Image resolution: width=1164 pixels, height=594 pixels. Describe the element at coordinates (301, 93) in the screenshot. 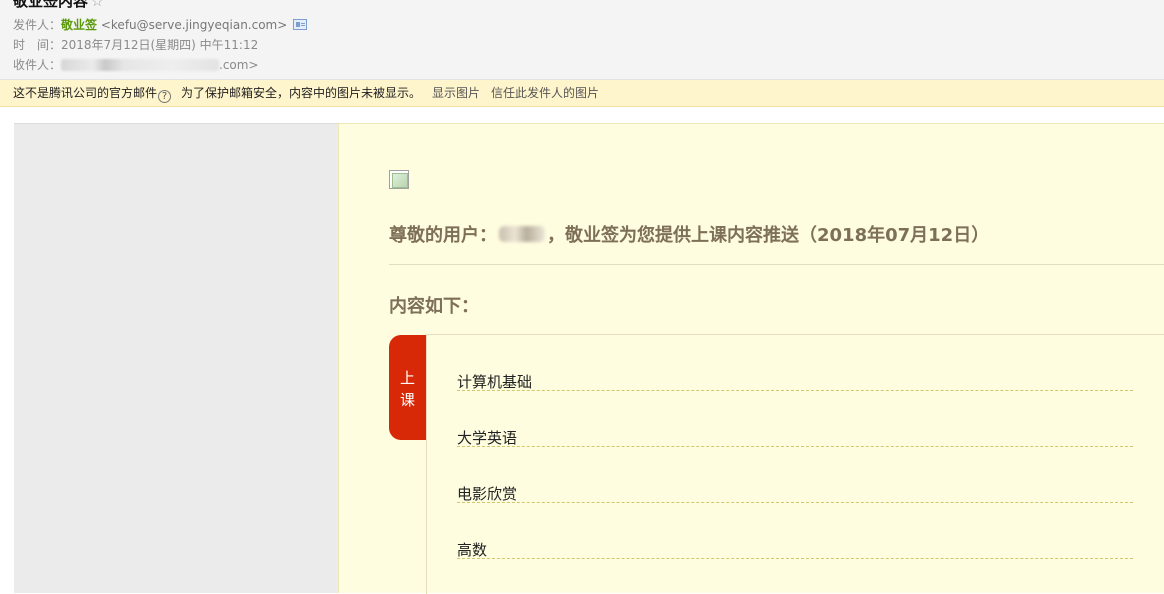

I see `security-message: 为了保护邮箱安全，内容中的图片未被显示。` at that location.